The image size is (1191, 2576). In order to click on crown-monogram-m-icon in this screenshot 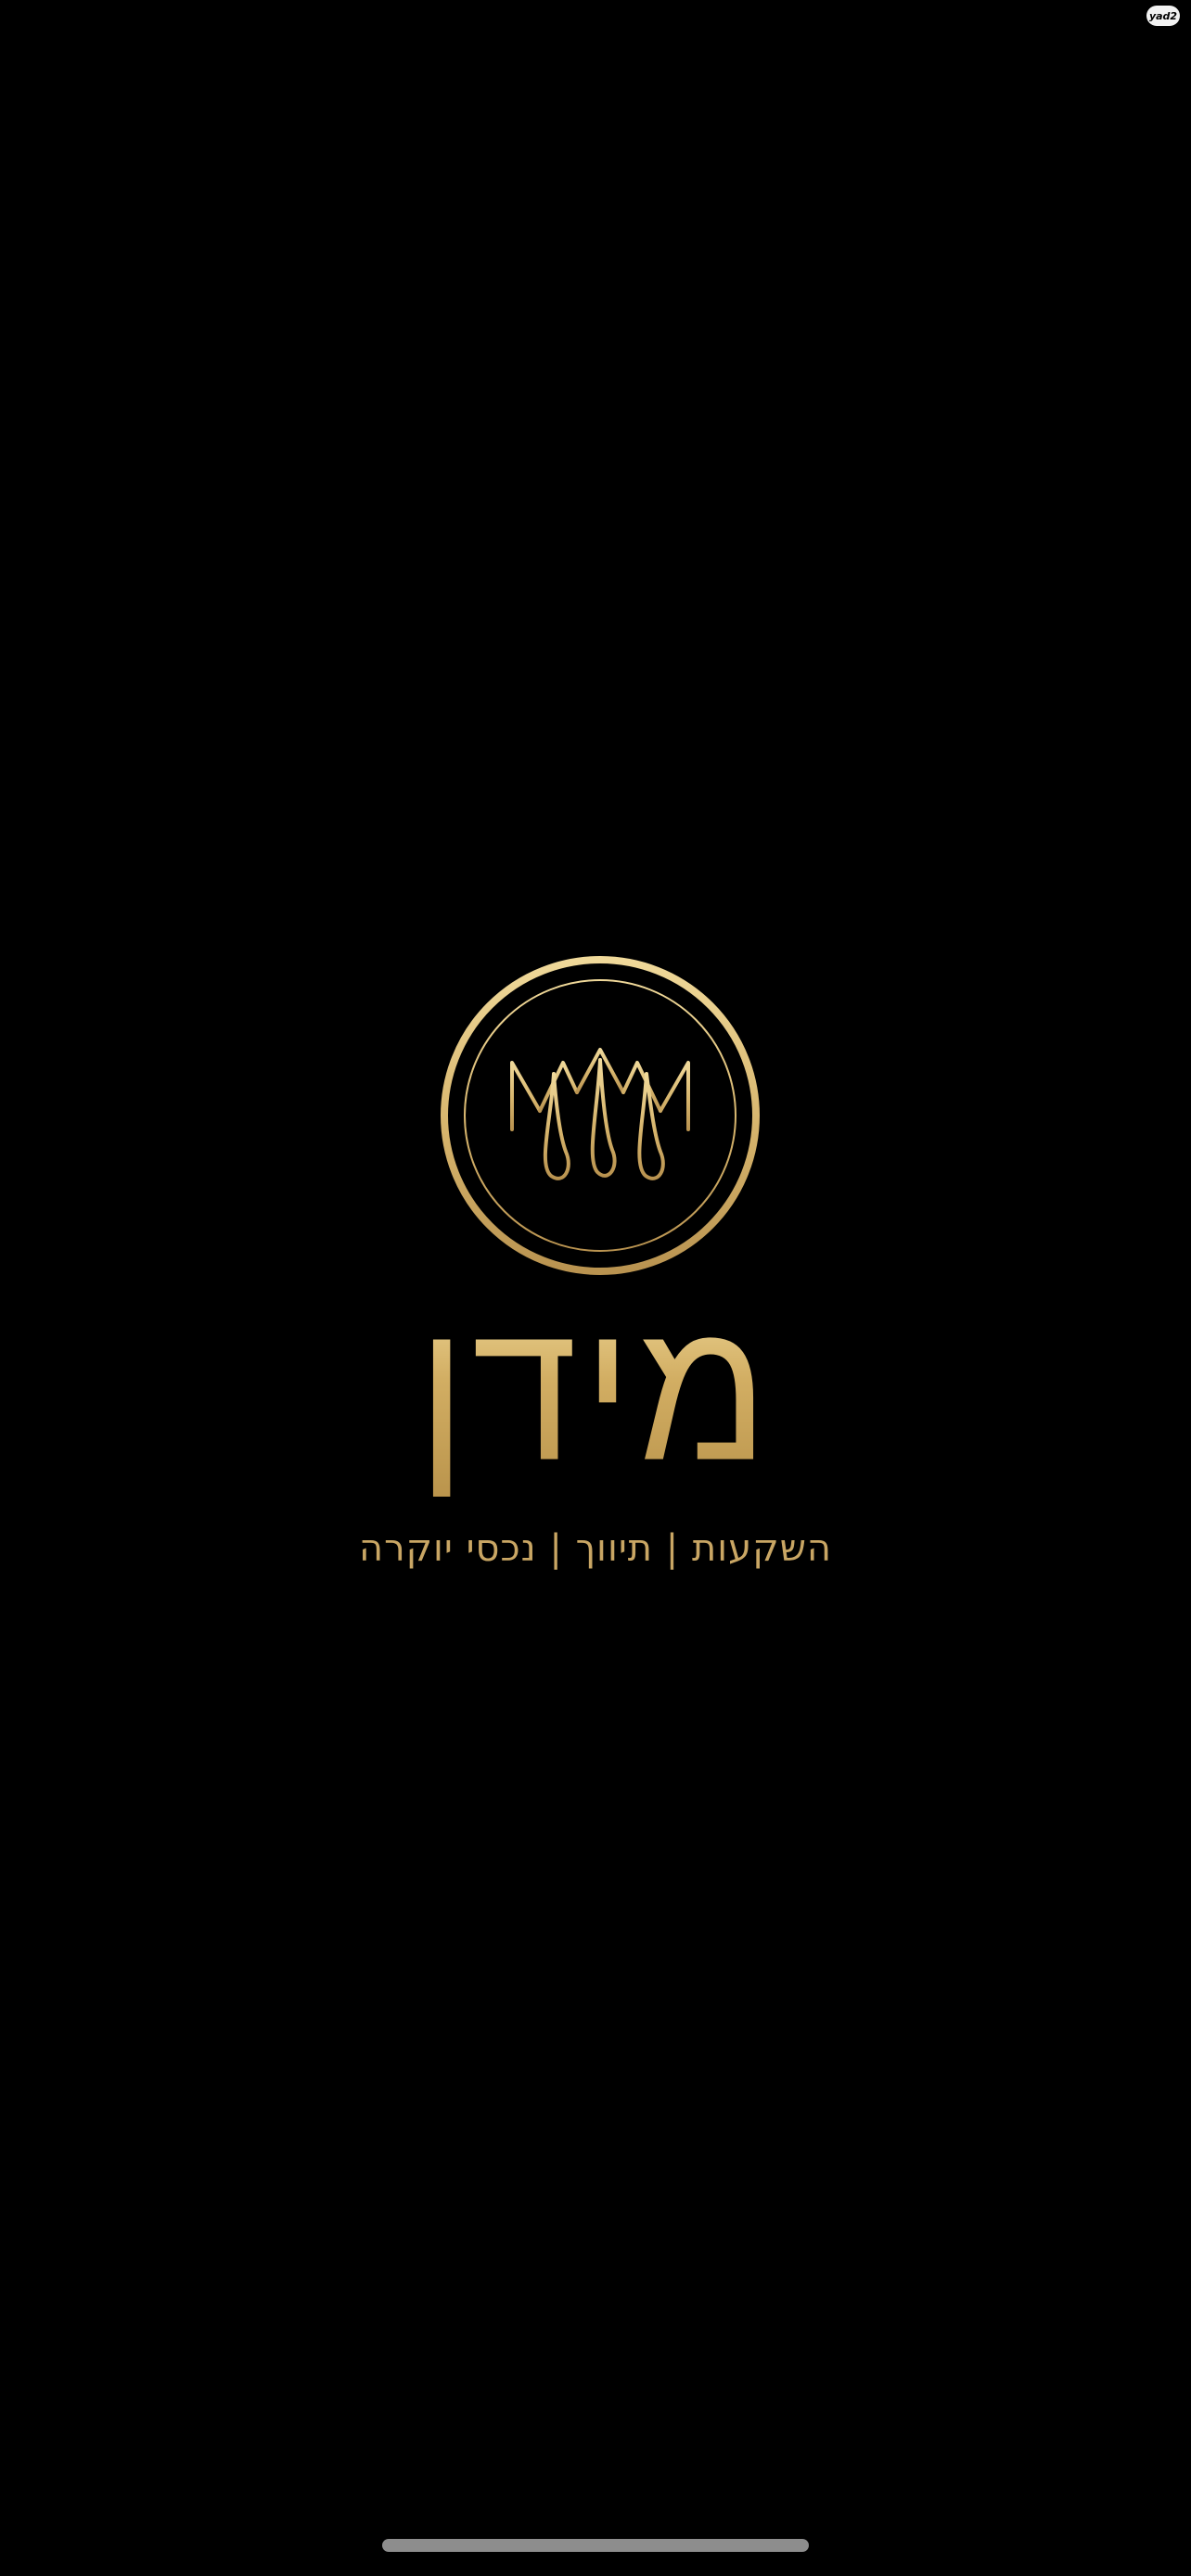, I will do `click(600, 1116)`.